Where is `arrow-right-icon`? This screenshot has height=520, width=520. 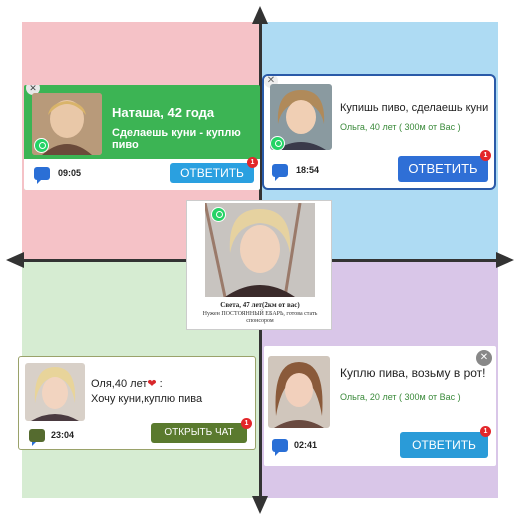
arrow-right-icon is located at coordinates (505, 260).